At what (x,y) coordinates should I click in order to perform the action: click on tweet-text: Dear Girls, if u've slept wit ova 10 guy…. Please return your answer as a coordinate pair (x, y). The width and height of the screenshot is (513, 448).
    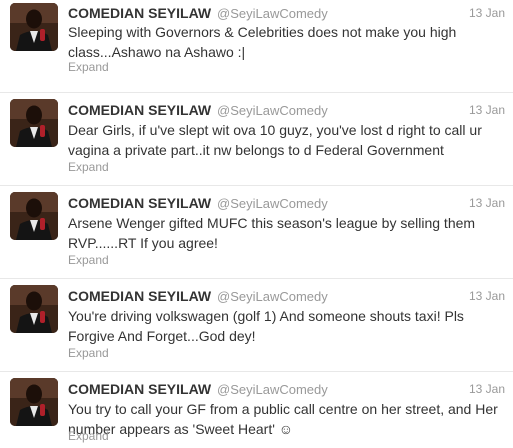
    Looking at the image, I should click on (275, 140).